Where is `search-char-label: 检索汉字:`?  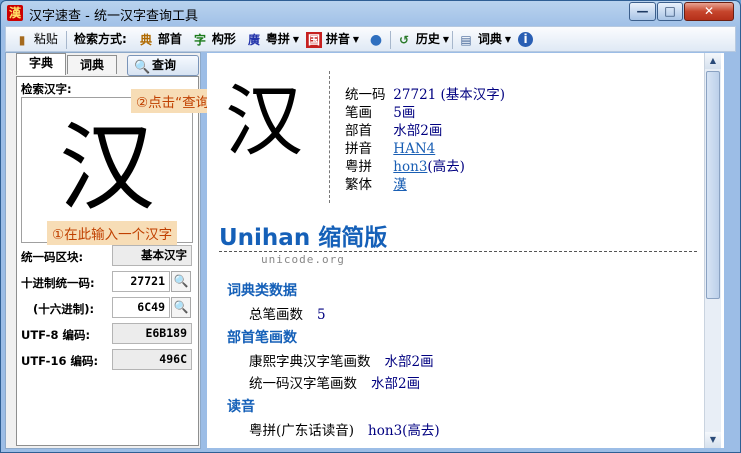 search-char-label: 检索汉字: is located at coordinates (46, 89).